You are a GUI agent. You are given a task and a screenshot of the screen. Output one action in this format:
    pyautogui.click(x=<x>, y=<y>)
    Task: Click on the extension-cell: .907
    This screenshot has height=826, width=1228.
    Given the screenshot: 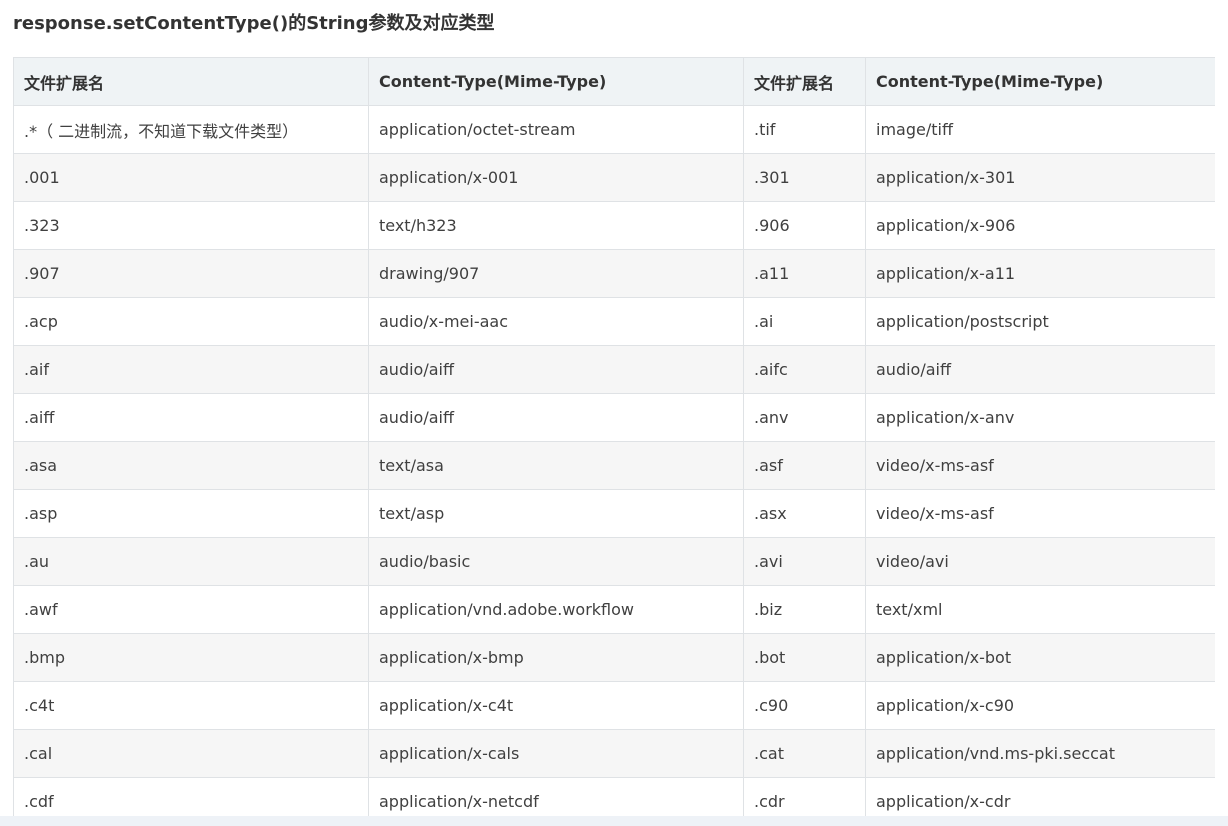 What is the action you would take?
    pyautogui.click(x=191, y=273)
    